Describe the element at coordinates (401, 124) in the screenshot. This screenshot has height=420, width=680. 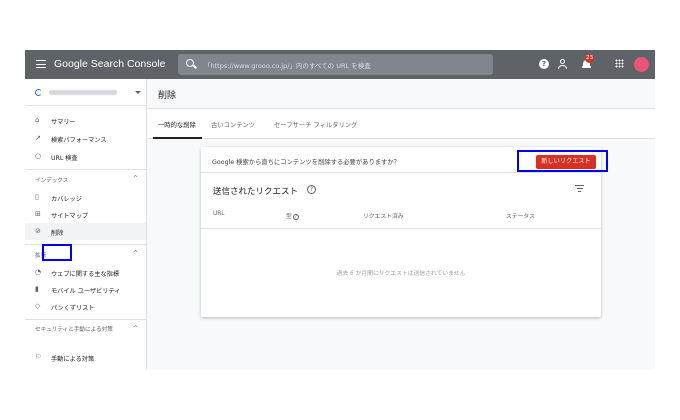
I see `tab-bar: 一時的な削除 古いコンテンツ セーフサーチ フィルタリング` at that location.